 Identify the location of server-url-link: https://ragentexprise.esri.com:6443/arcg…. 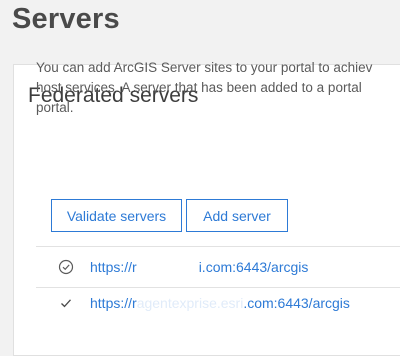
(220, 303).